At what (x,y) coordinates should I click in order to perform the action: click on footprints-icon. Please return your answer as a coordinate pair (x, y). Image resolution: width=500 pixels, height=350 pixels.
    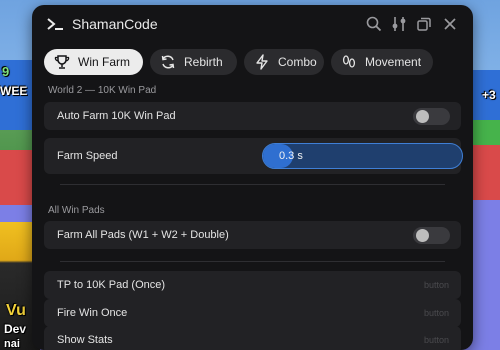
    Looking at the image, I should click on (349, 62).